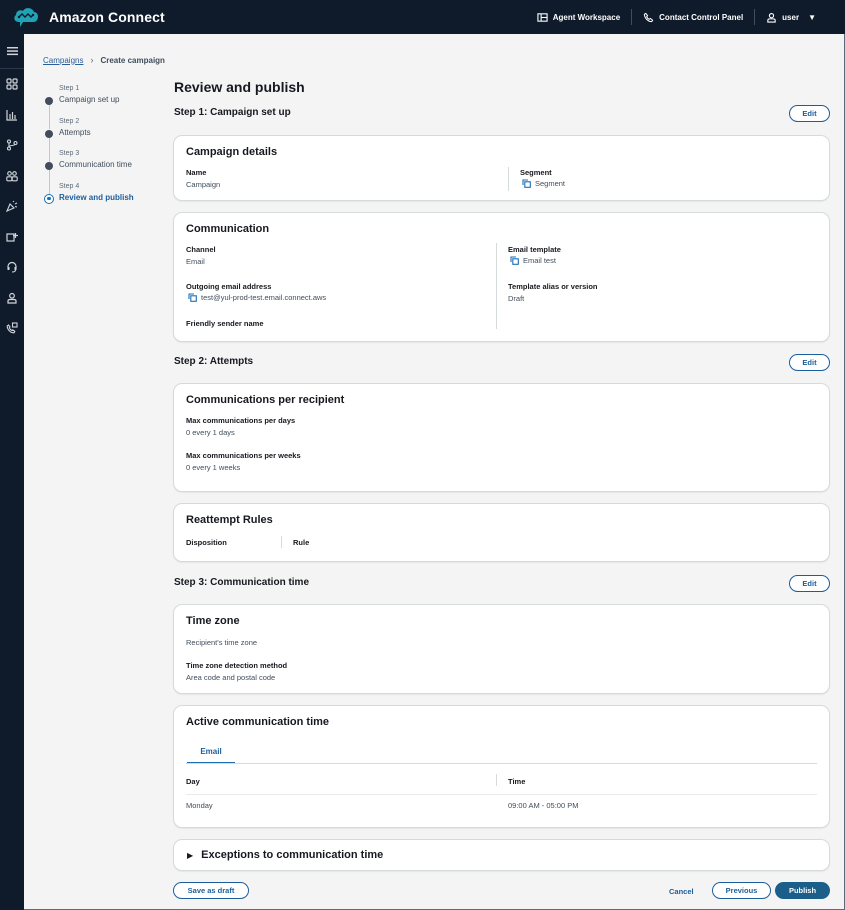 This screenshot has width=845, height=910. I want to click on save-as-draft-button: Save as draft, so click(211, 890).